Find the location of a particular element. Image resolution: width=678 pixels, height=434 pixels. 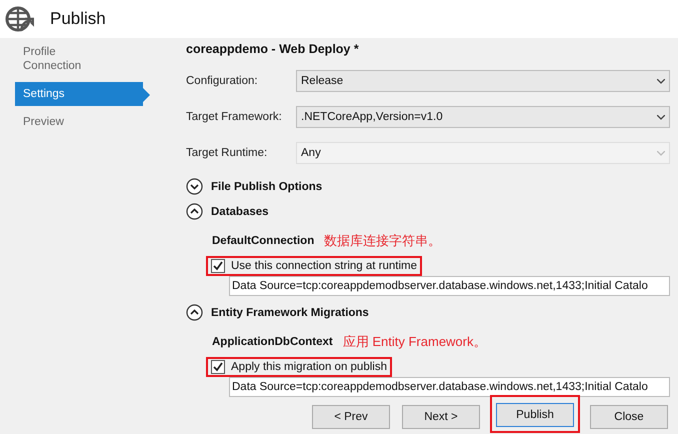

dialog-button: Close is located at coordinates (629, 417).